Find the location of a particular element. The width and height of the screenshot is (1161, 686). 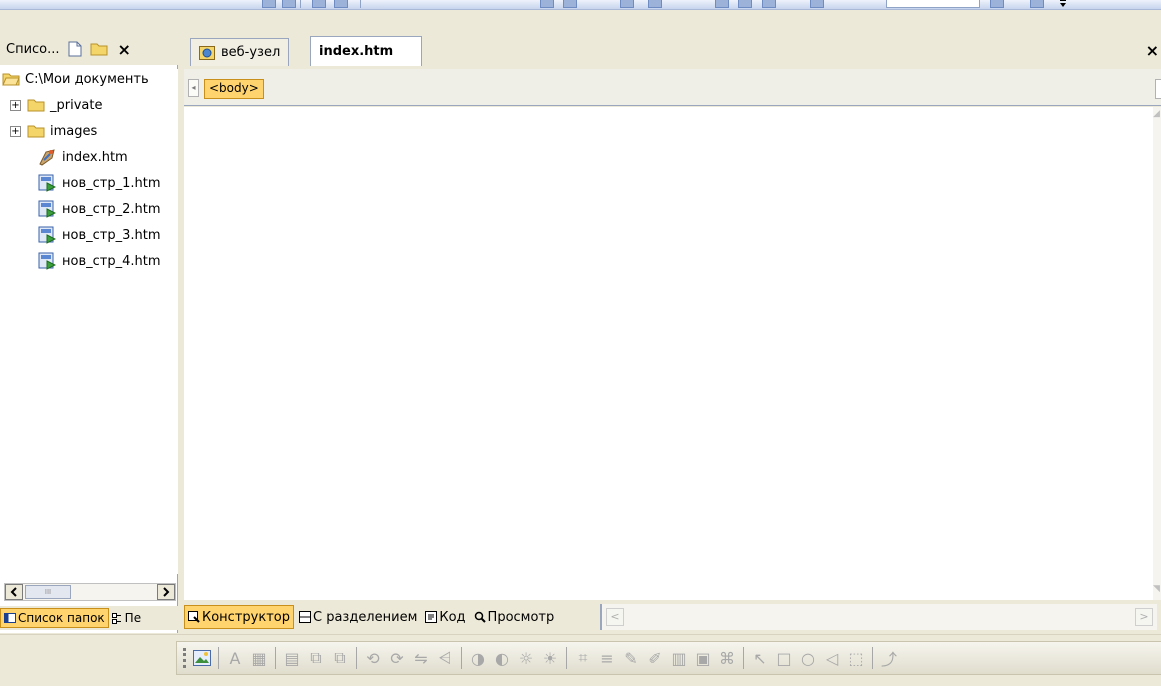

tree-root: C:\Мои документь is located at coordinates (75, 80).